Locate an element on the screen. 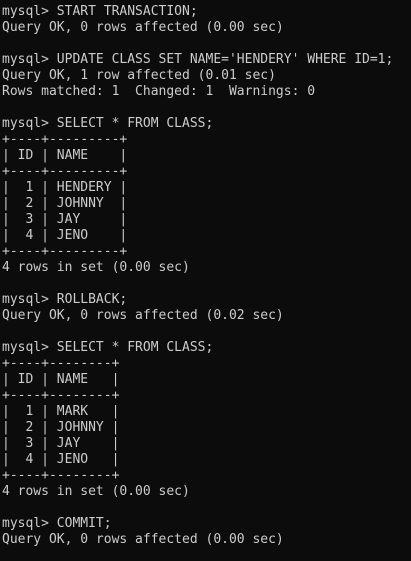 This screenshot has width=411, height=561. rollback-result: Query OK, 0 rows affected (0.02 sec) is located at coordinates (143, 315).